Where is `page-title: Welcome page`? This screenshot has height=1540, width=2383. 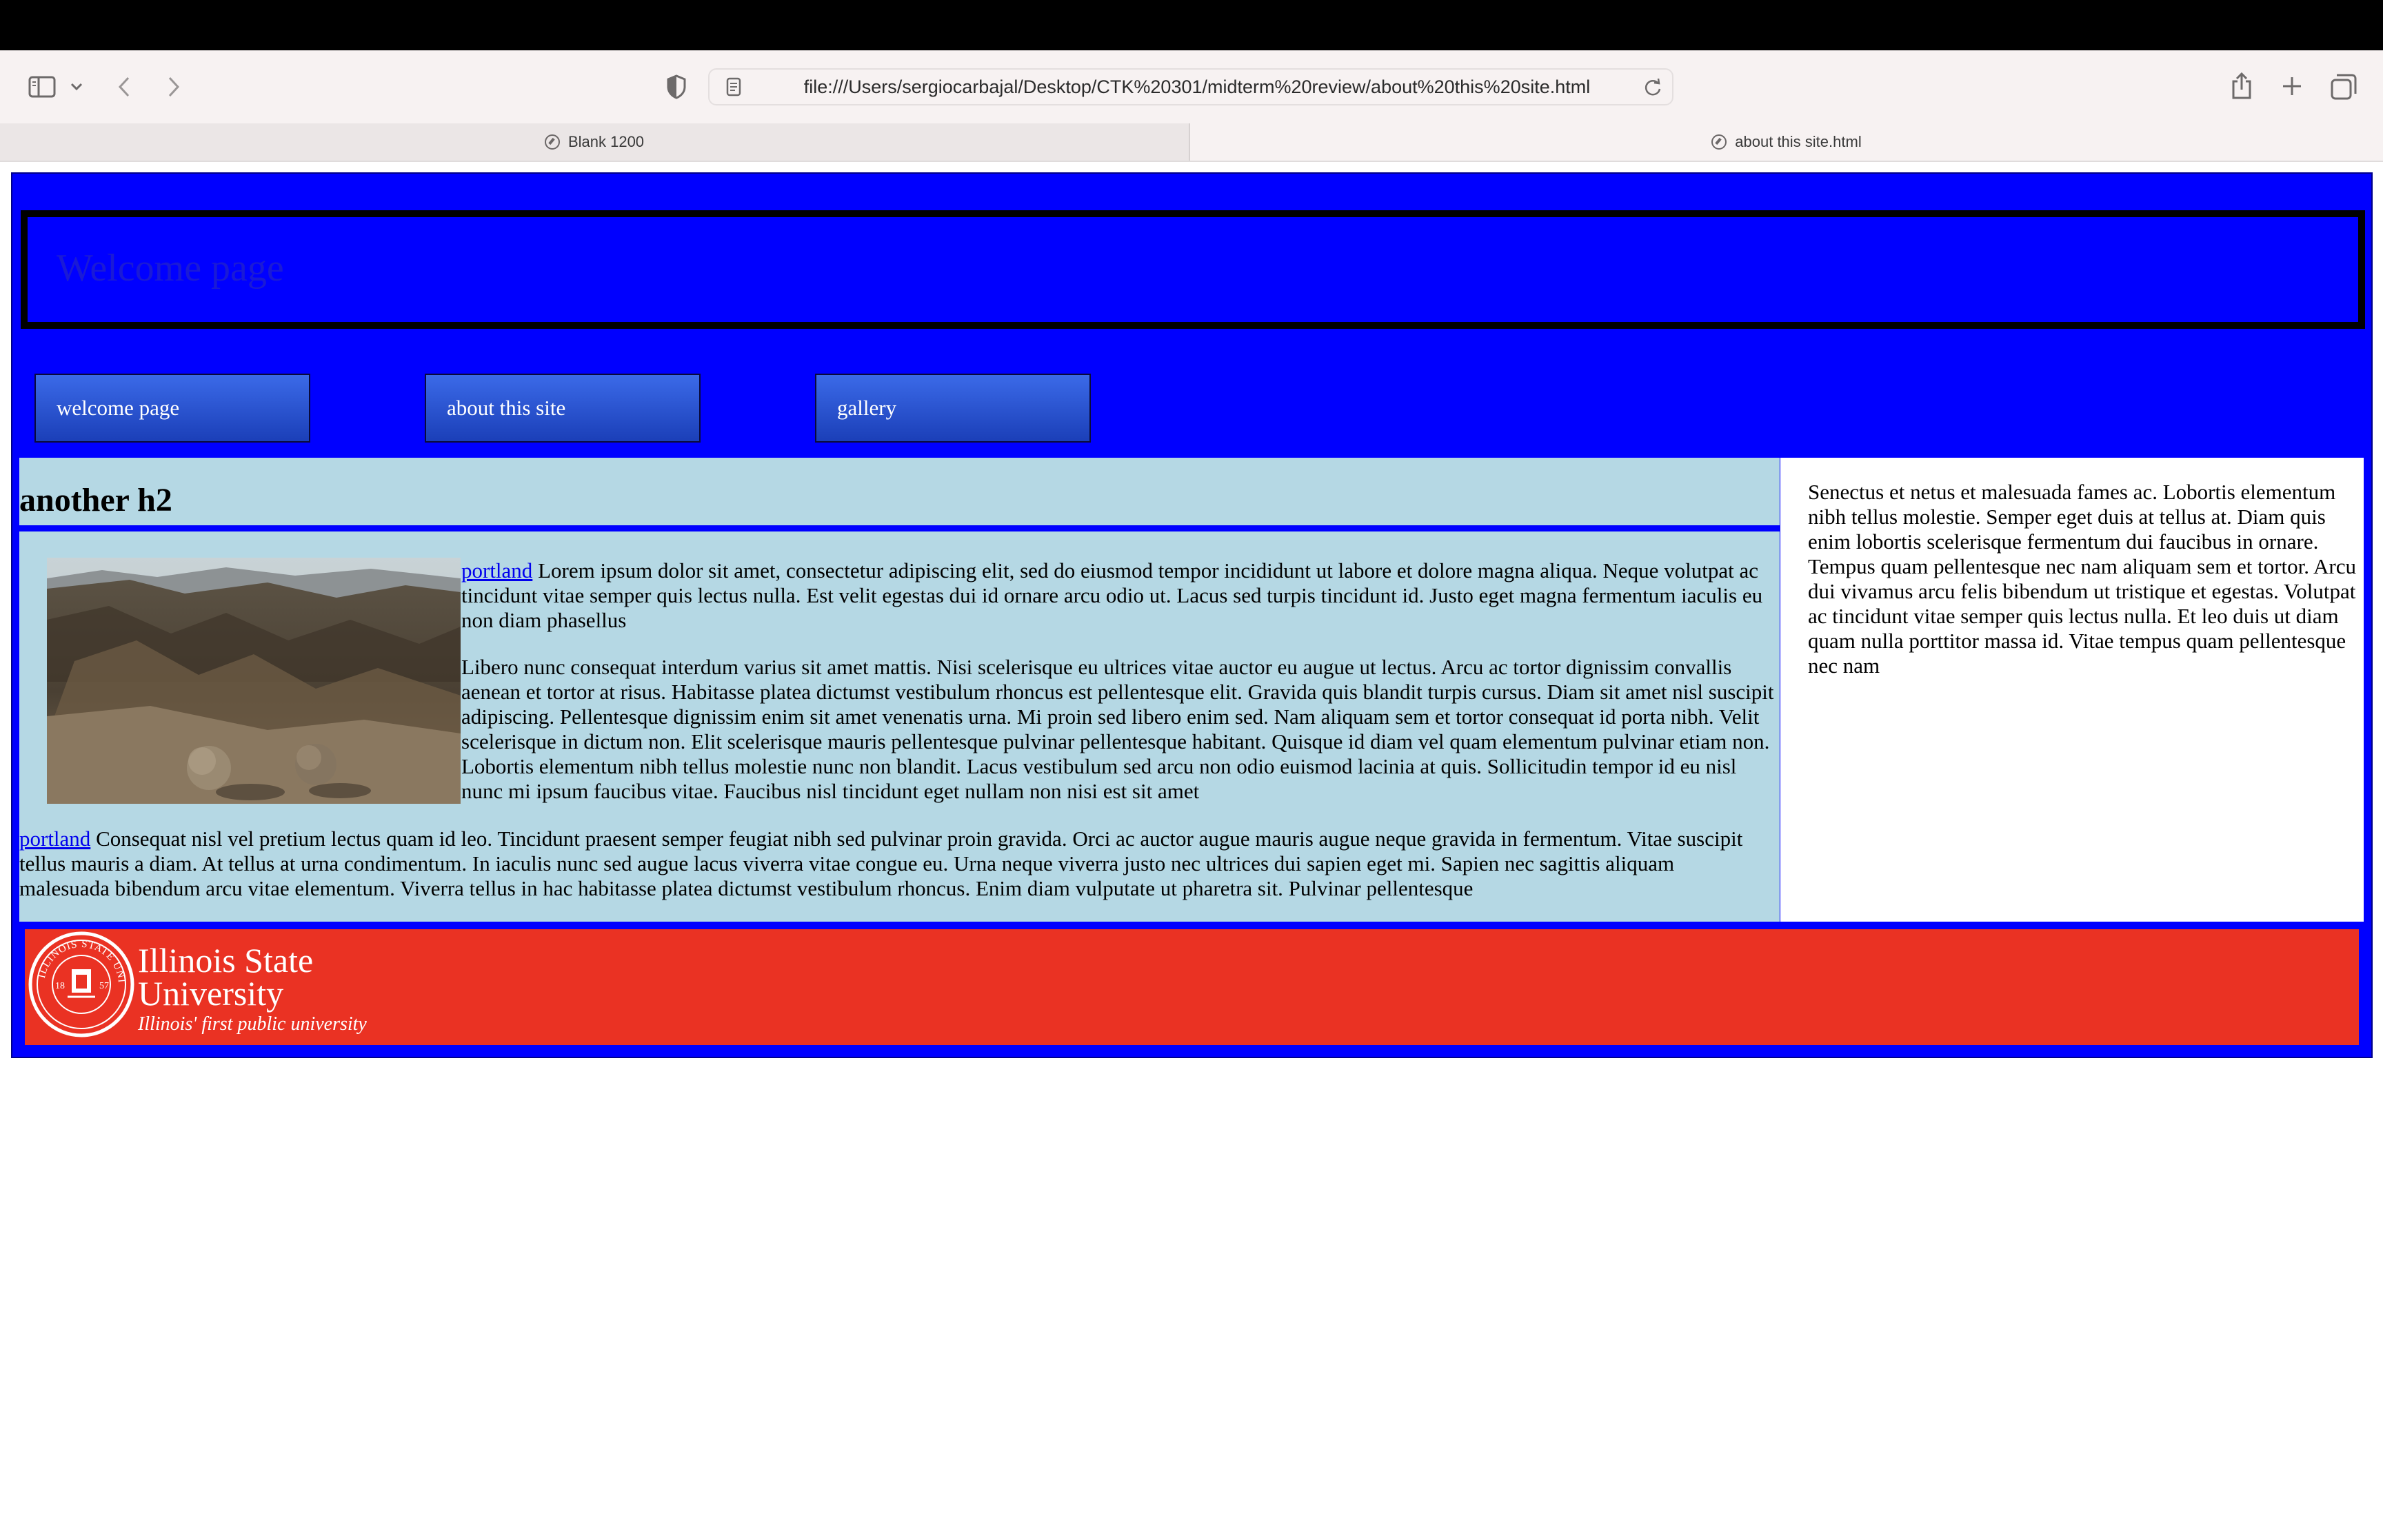
page-title: Welcome page is located at coordinates (170, 269).